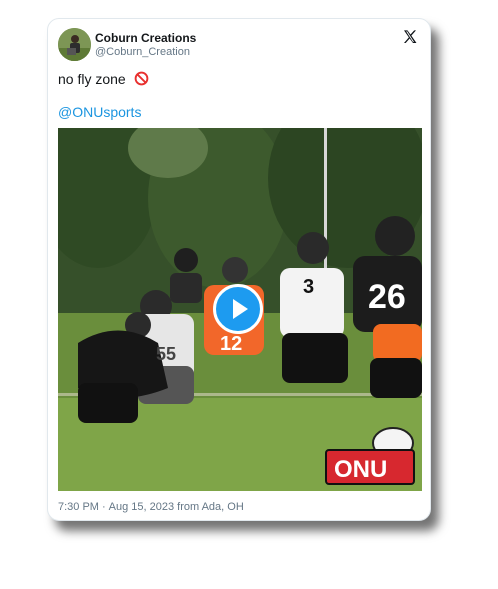  Describe the element at coordinates (166, 354) in the screenshot. I see `jersey-number: 55` at that location.